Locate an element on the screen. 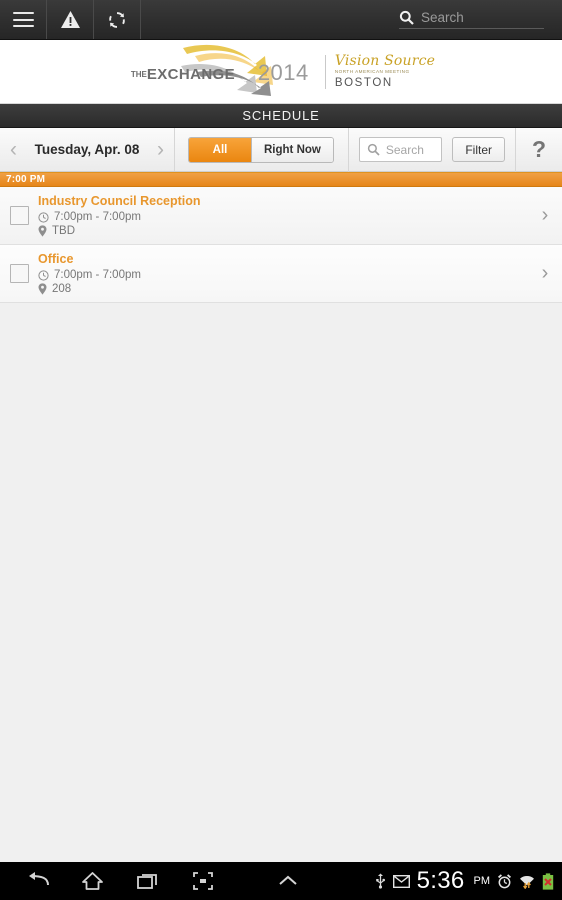 The width and height of the screenshot is (562, 900). prev-day-button: ‹ is located at coordinates (13, 149).